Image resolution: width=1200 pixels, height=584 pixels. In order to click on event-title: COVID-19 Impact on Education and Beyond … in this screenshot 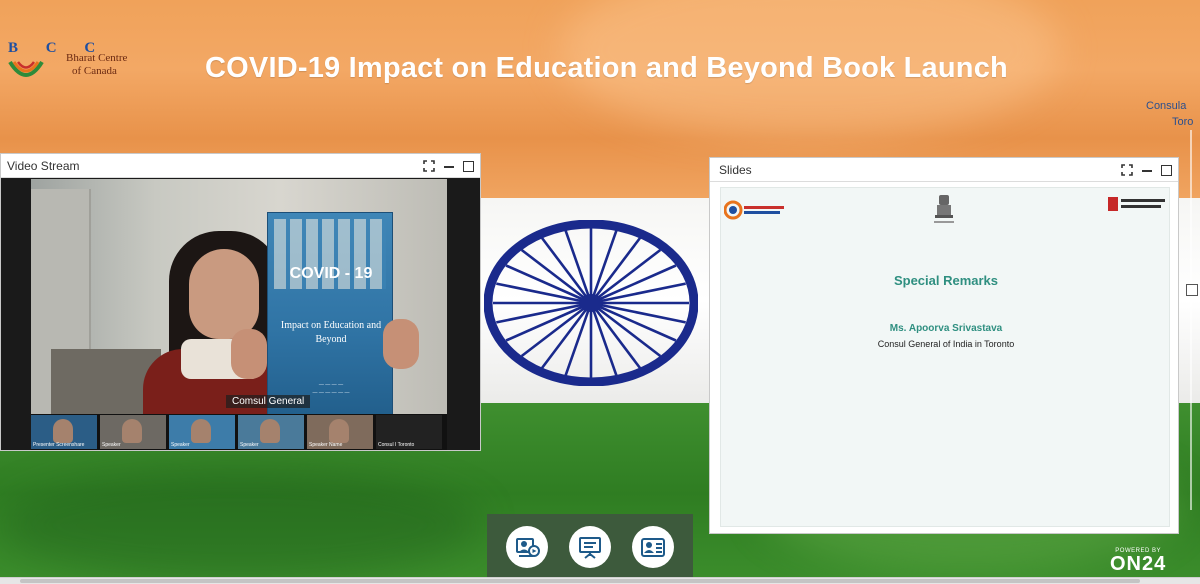, I will do `click(606, 68)`.